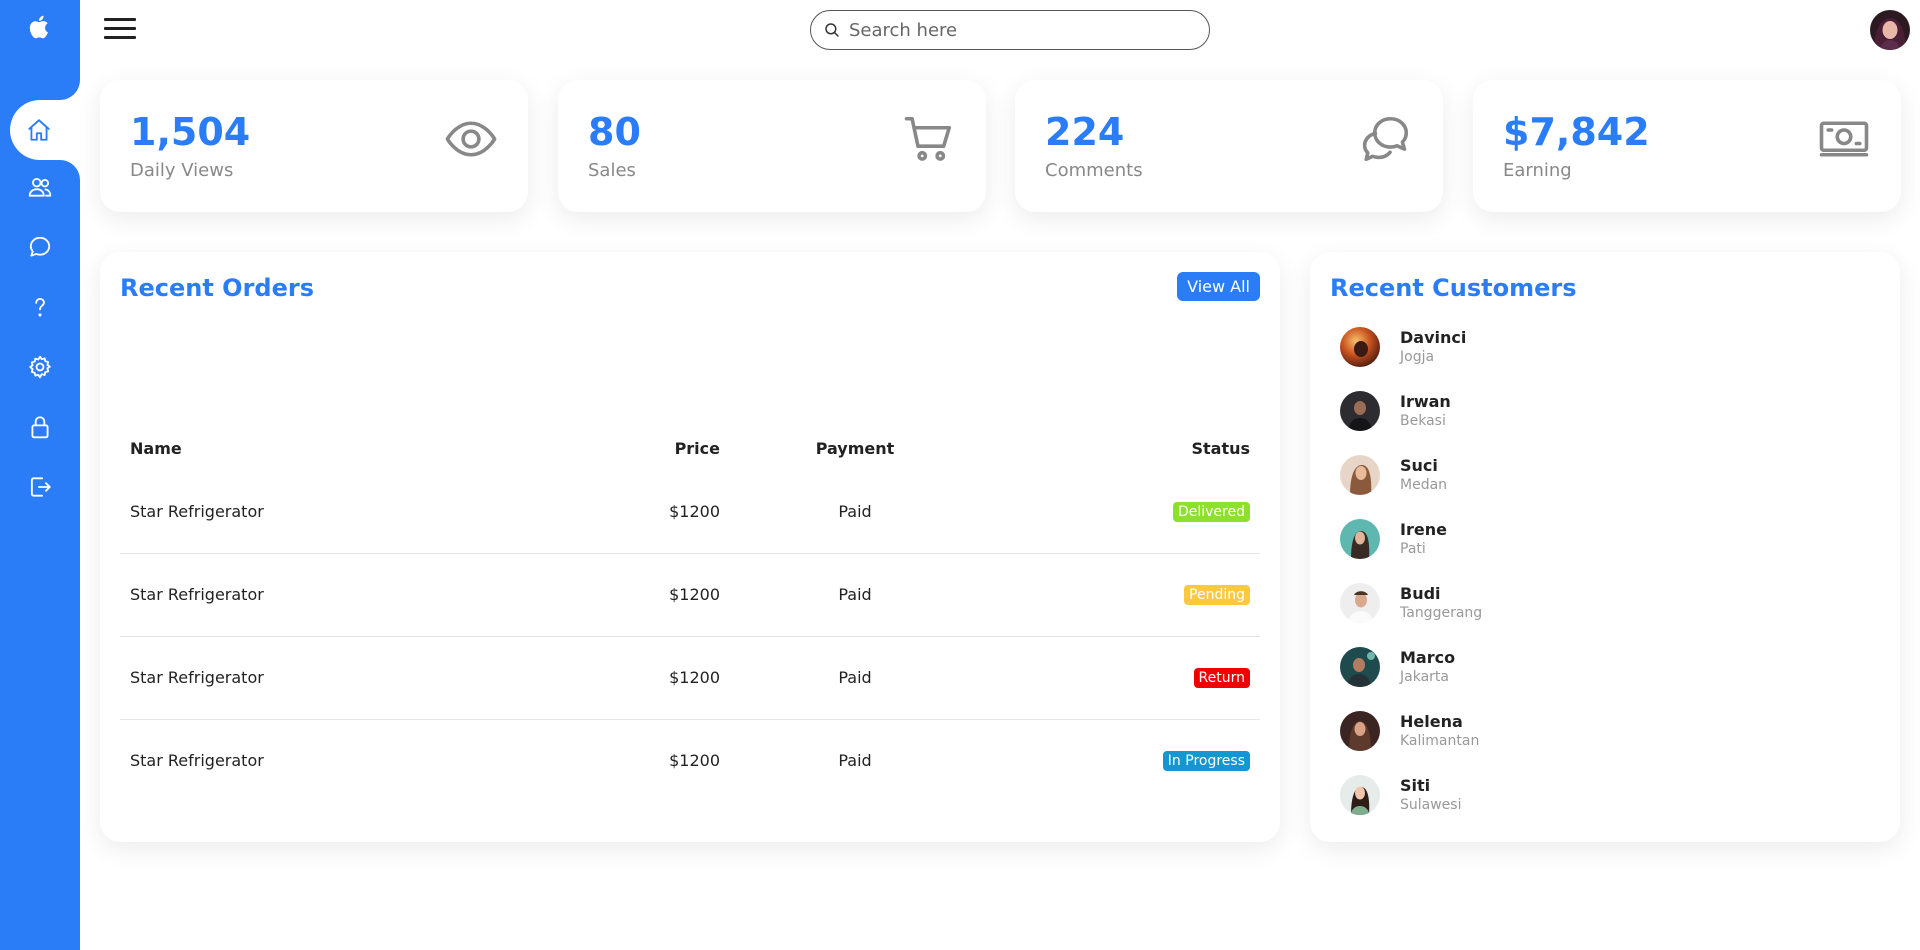 The image size is (1920, 950). What do you see at coordinates (1687, 146) in the screenshot?
I see `earning-card: $7,842 Earning` at bounding box center [1687, 146].